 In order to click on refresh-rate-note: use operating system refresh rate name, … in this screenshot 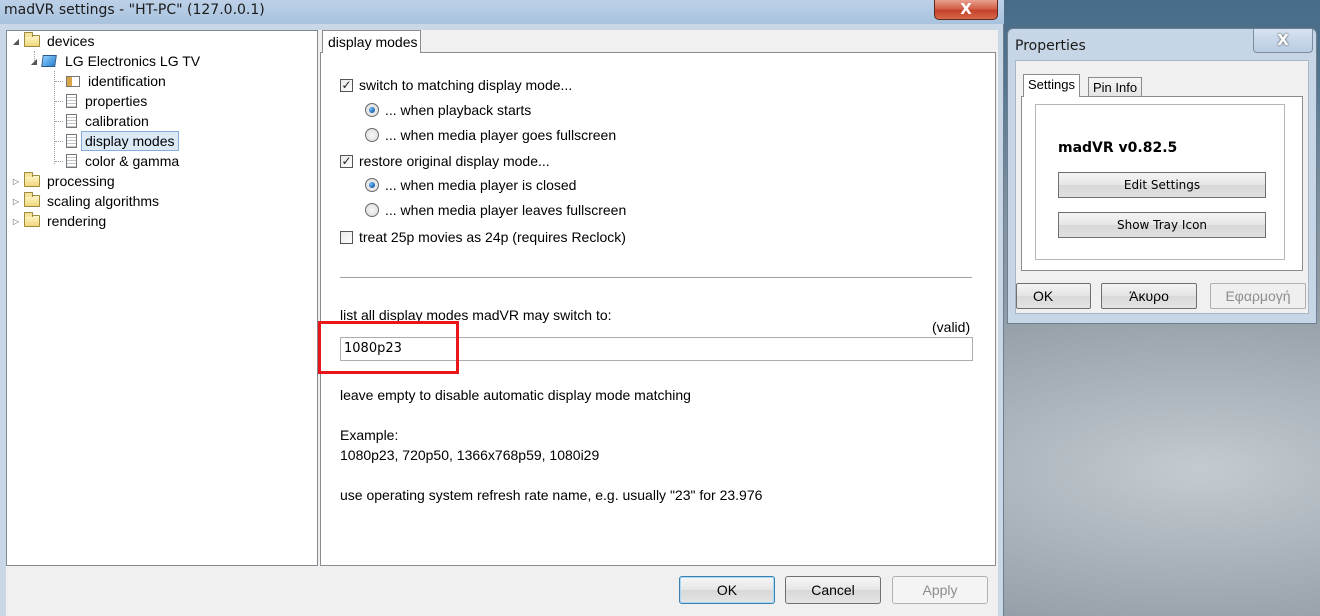, I will do `click(551, 495)`.